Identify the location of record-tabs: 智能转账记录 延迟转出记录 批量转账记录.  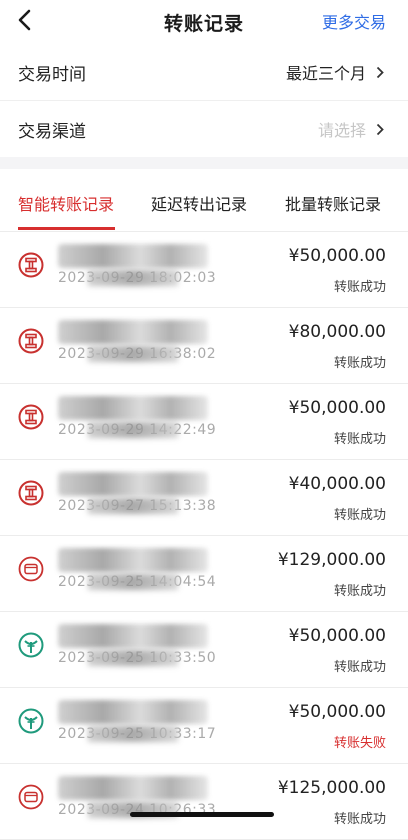
(204, 200).